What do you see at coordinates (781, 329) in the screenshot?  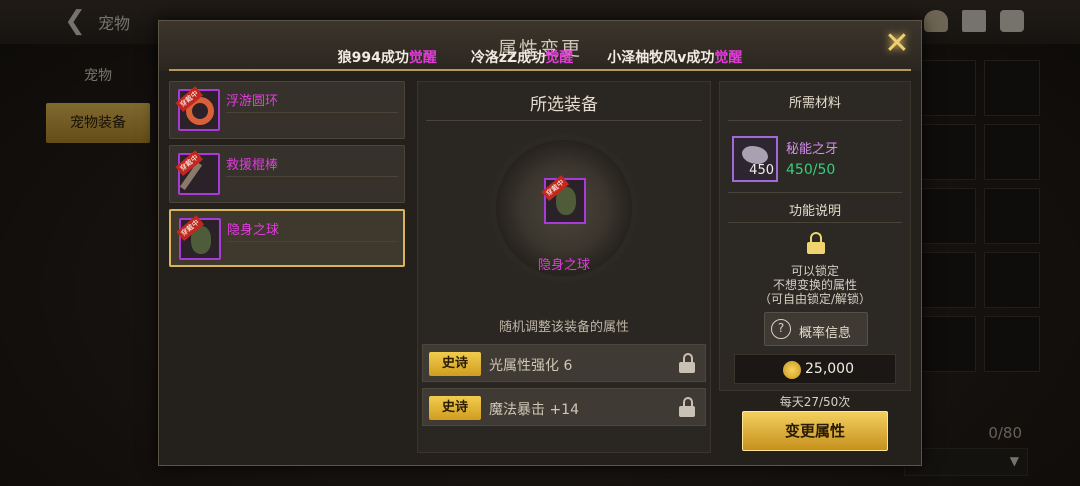 I see `question-icon: ?` at bounding box center [781, 329].